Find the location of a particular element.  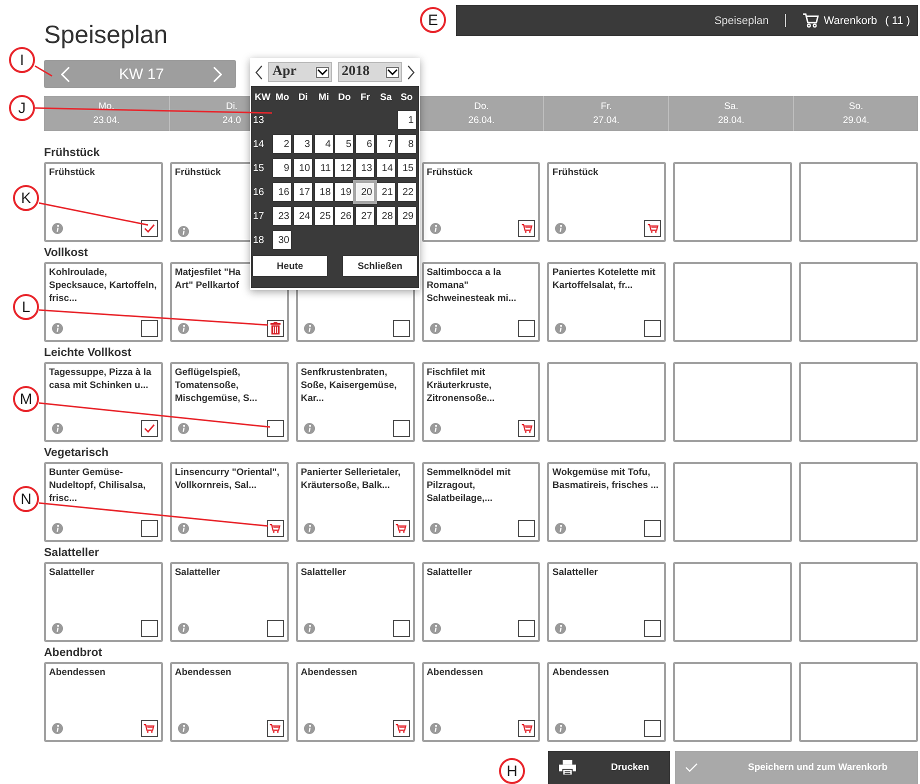

calendar-day: 12 is located at coordinates (344, 168).